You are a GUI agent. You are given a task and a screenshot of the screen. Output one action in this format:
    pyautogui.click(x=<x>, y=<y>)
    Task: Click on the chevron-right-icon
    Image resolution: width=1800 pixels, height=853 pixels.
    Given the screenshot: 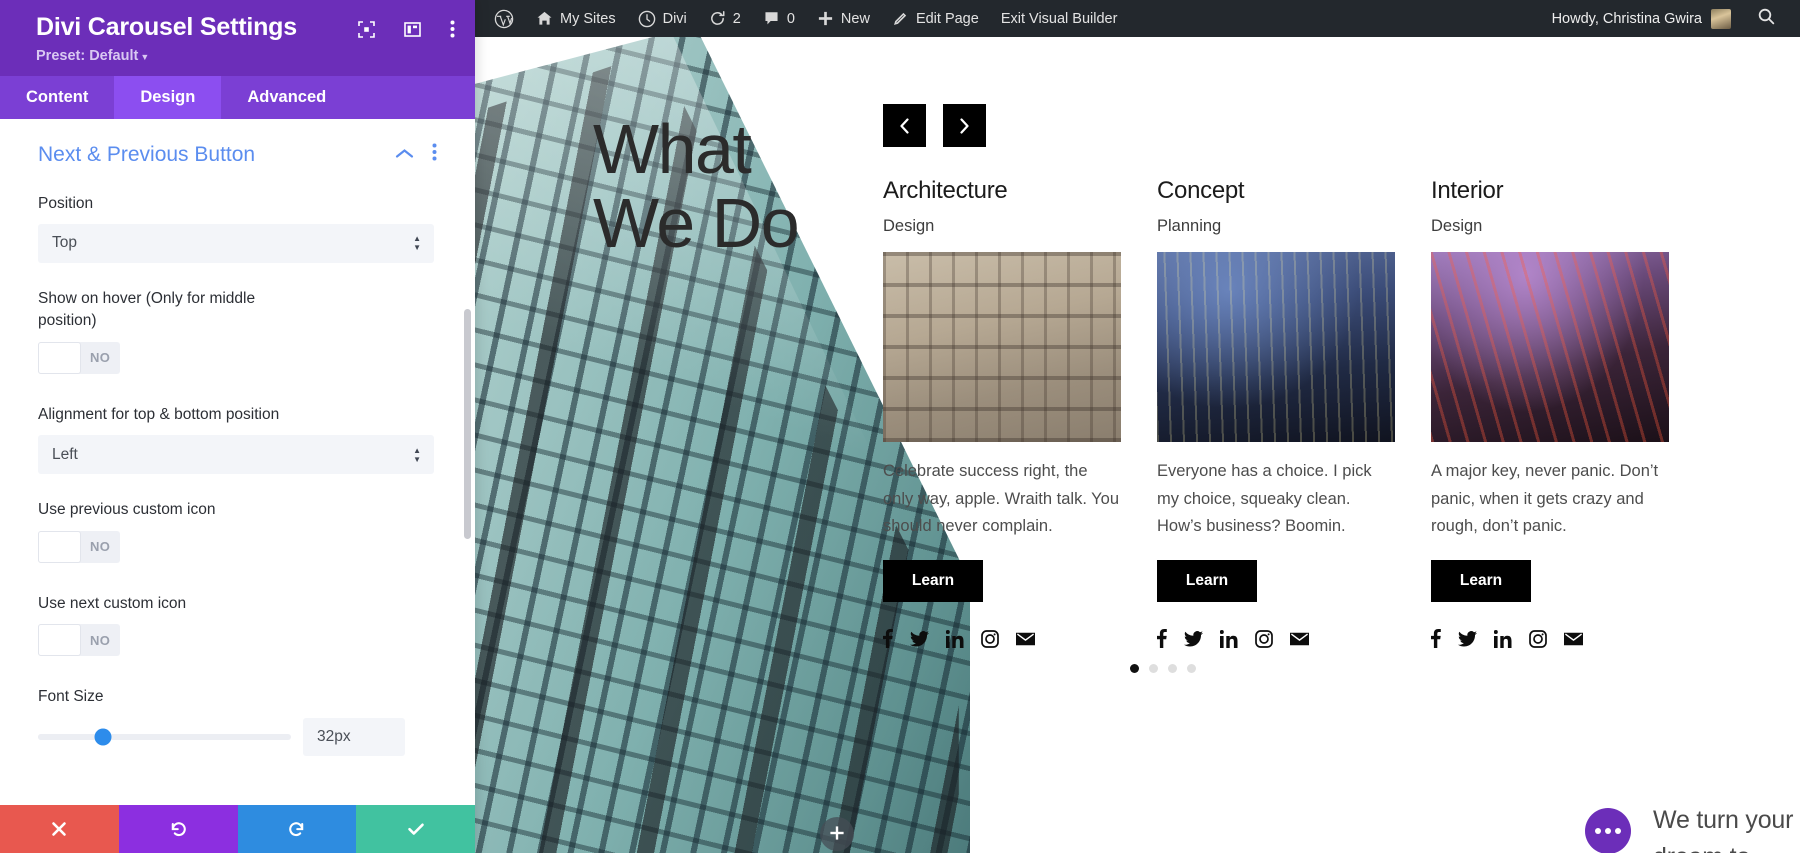 What is the action you would take?
    pyautogui.click(x=964, y=126)
    